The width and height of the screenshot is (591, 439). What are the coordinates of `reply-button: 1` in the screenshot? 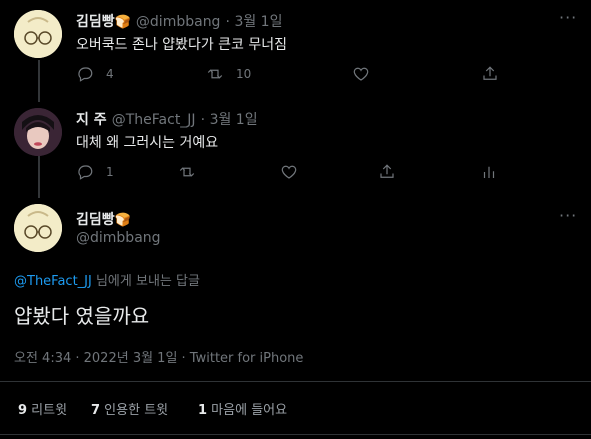 It's located at (95, 172).